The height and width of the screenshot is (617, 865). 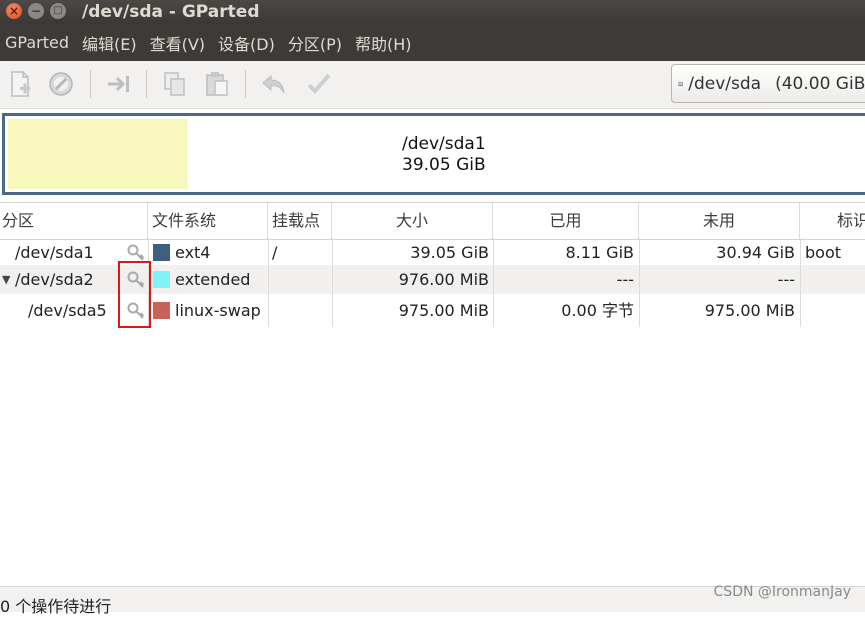 I want to click on column-header-flags: 标识, so click(x=832, y=221).